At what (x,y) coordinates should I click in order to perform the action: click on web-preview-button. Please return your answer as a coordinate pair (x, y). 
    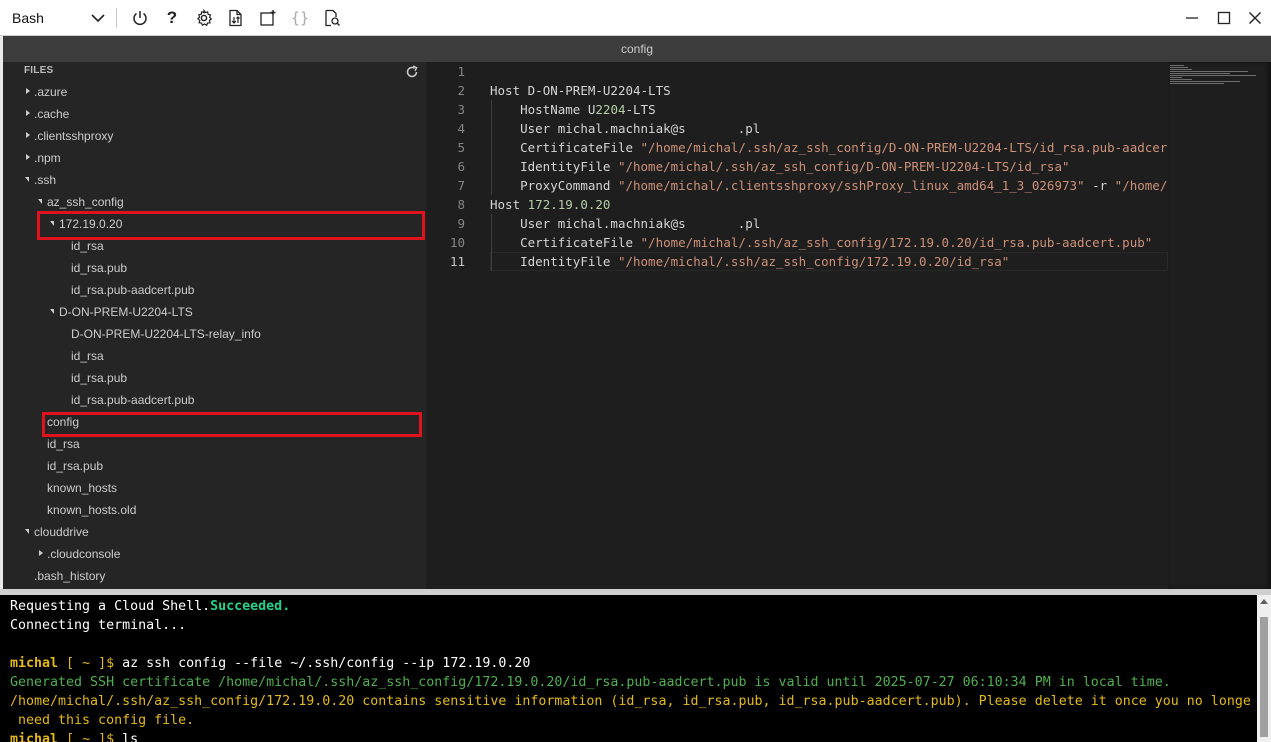
    Looking at the image, I should click on (332, 18).